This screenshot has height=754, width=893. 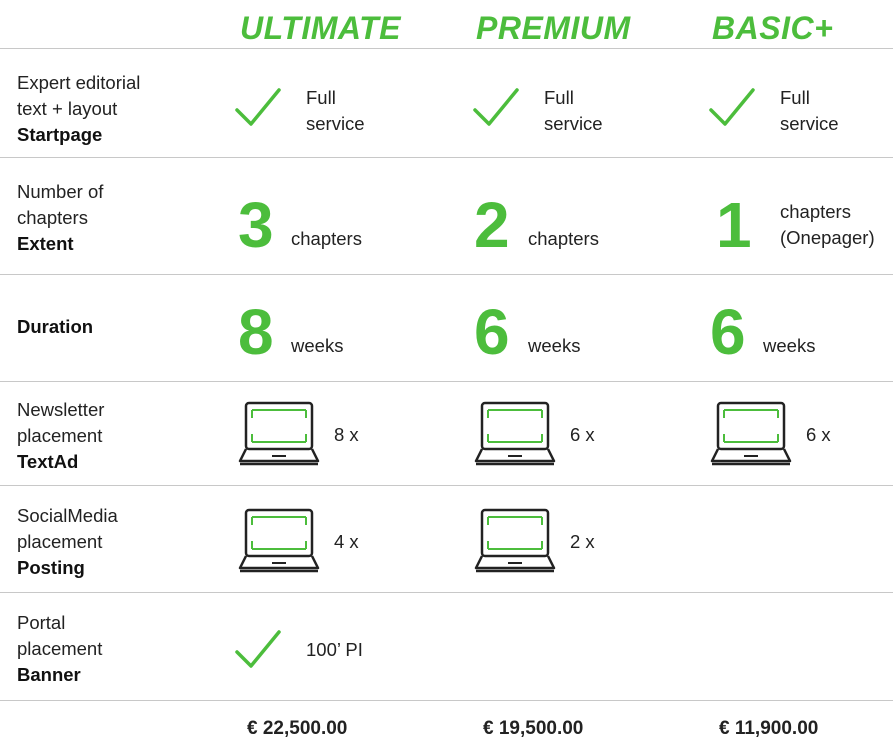 I want to click on duration-weeks: 8, so click(x=256, y=332).